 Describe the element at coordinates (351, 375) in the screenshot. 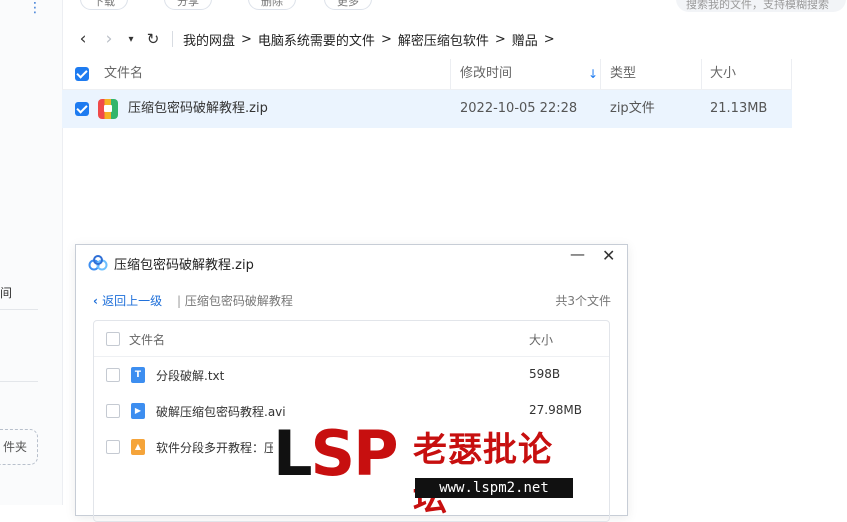

I see `list-item: T 分段破解.txt 598B` at that location.